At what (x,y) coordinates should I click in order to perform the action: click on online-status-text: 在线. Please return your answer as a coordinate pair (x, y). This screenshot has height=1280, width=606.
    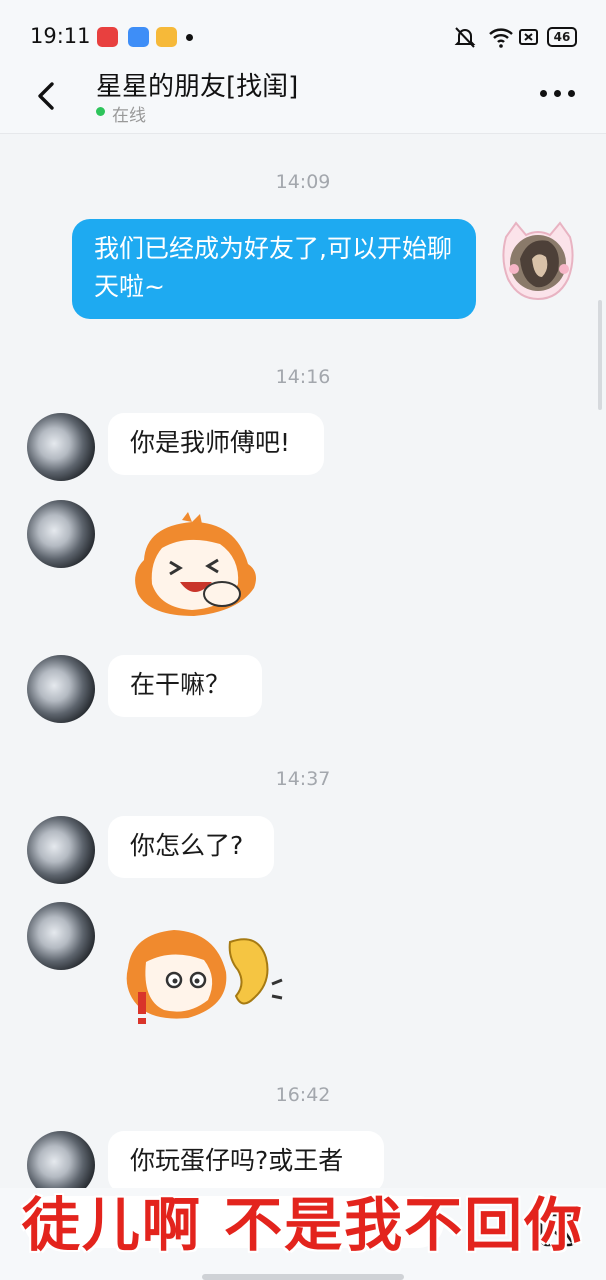
    Looking at the image, I should click on (129, 116).